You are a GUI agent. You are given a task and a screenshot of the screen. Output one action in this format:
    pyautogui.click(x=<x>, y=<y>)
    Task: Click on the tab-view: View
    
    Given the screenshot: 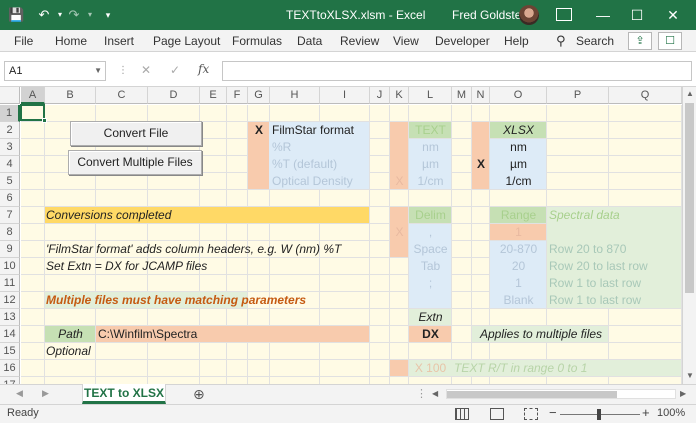 What is the action you would take?
    pyautogui.click(x=406, y=41)
    